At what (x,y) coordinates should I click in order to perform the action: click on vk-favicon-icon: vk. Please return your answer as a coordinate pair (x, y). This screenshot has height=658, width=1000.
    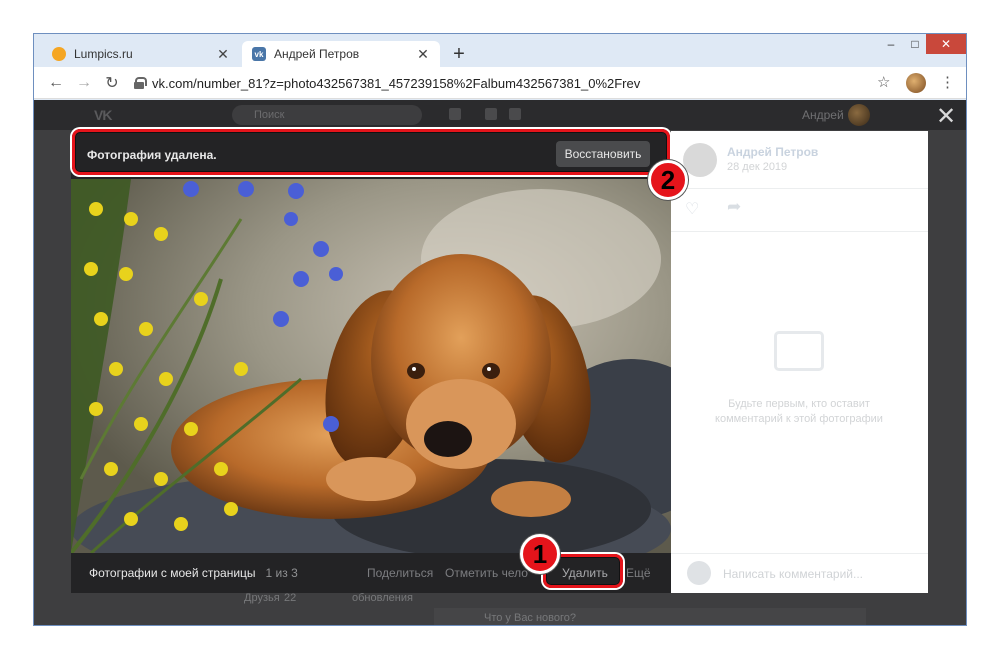
    Looking at the image, I should click on (259, 54).